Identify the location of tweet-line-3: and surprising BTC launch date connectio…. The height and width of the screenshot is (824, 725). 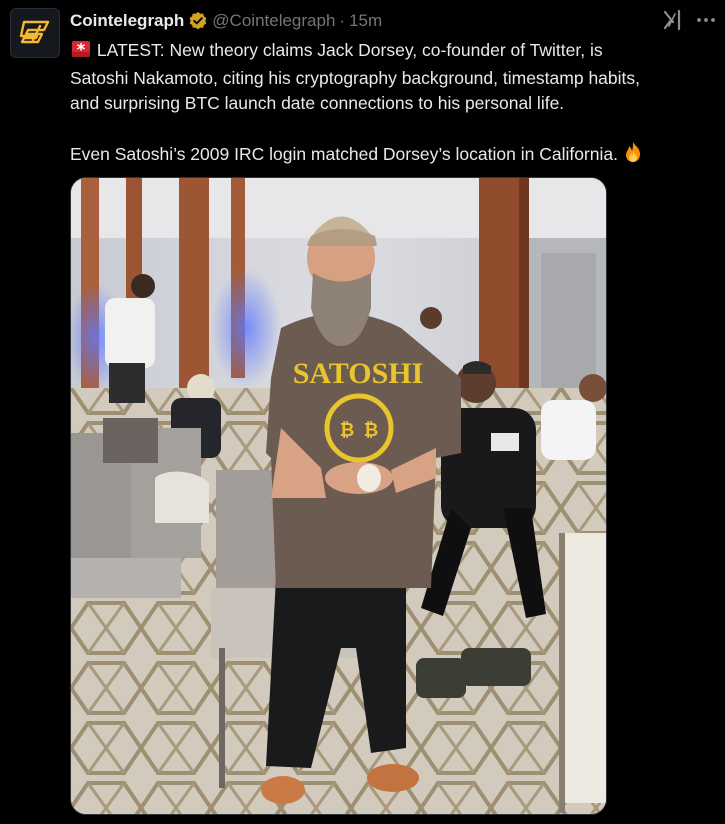
(317, 103).